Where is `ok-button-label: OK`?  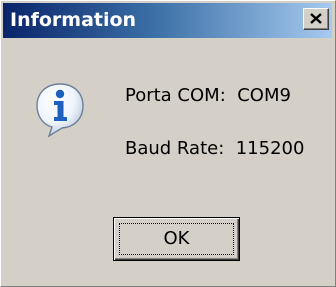 ok-button-label: OK is located at coordinates (176, 238).